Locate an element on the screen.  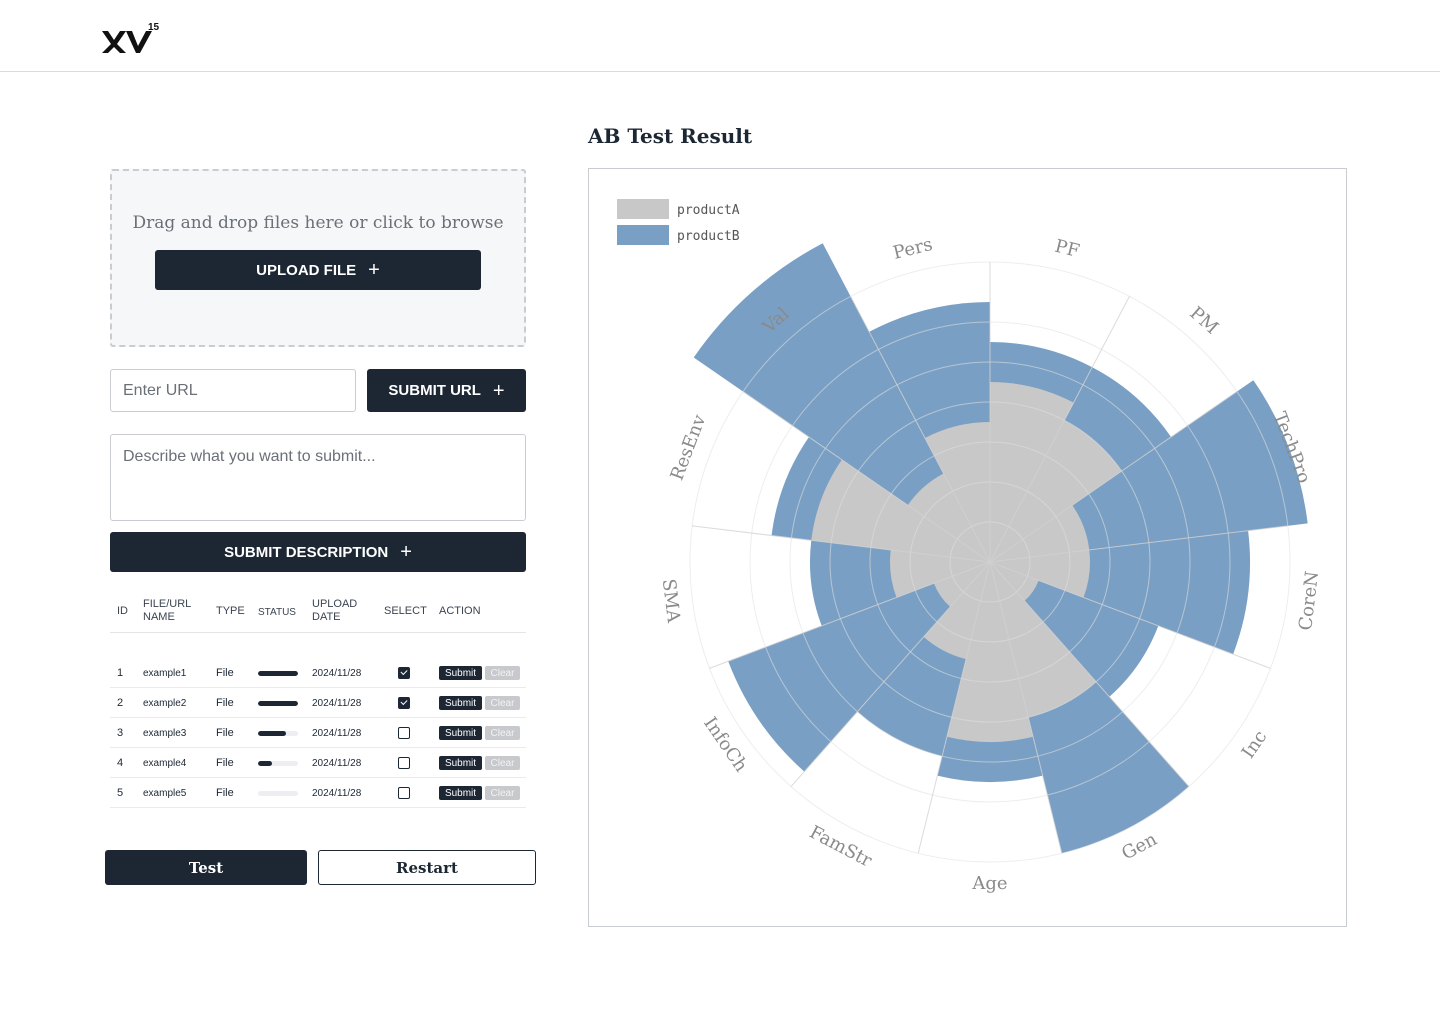
category-label: Pers is located at coordinates (913, 249).